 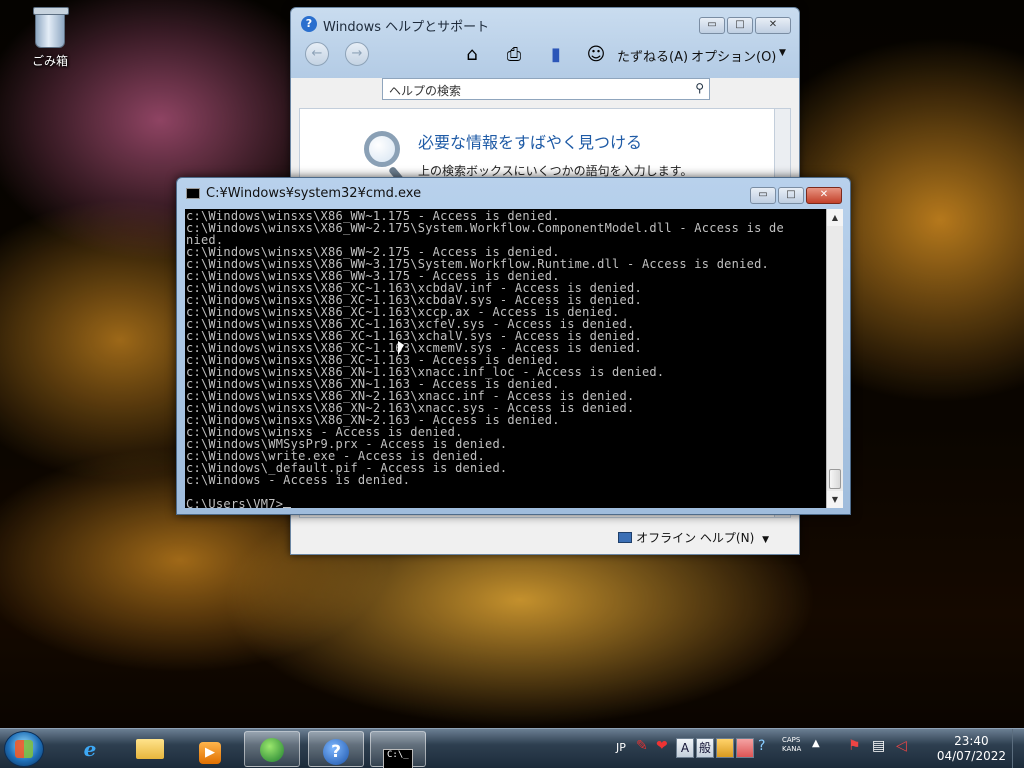 What do you see at coordinates (773, 25) in the screenshot?
I see `help-close-button: ✕` at bounding box center [773, 25].